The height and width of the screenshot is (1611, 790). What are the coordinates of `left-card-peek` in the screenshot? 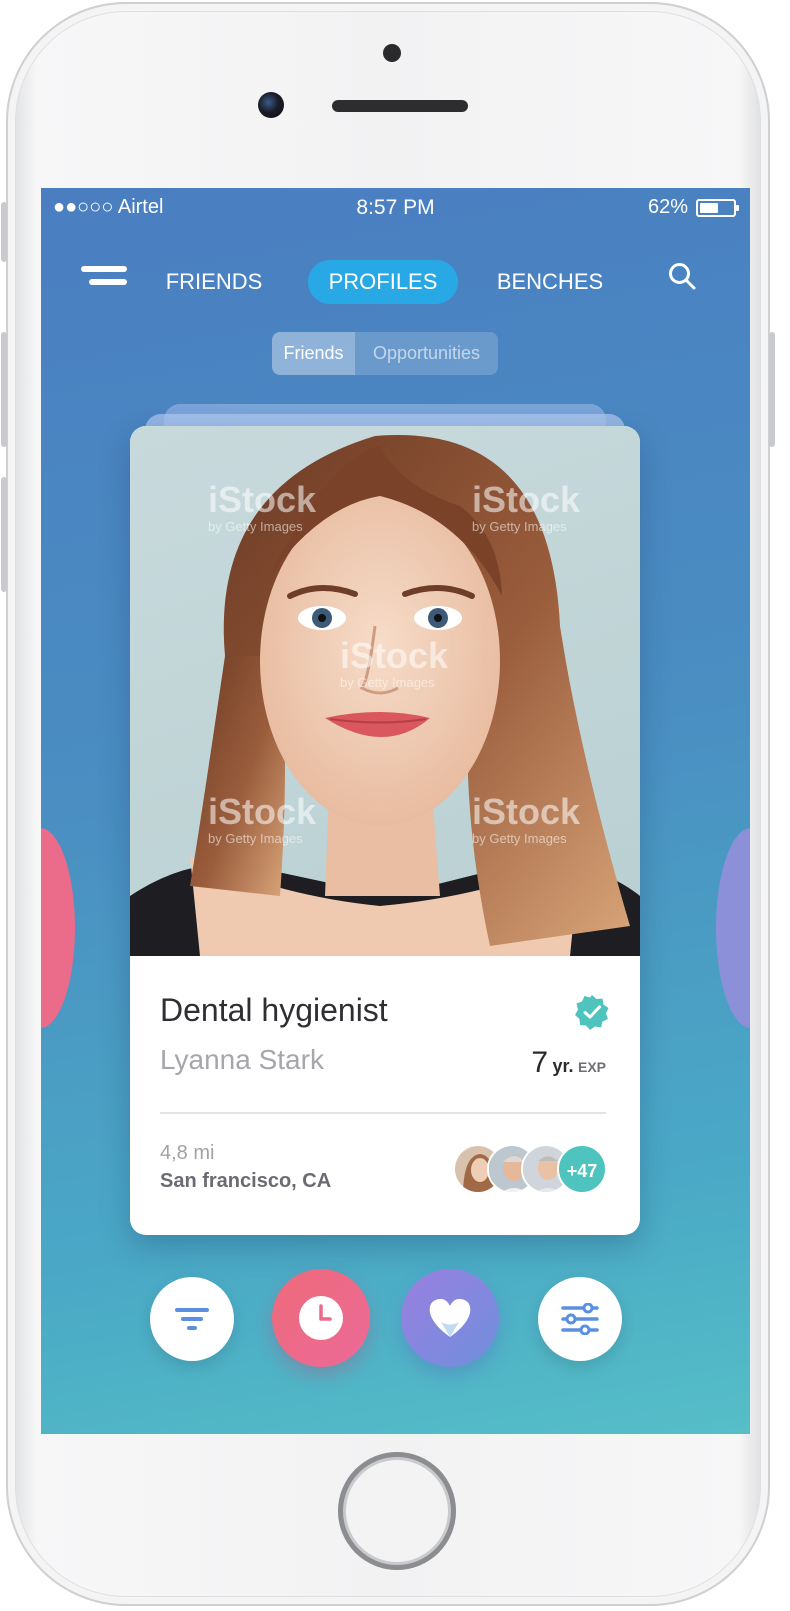 It's located at (58, 928).